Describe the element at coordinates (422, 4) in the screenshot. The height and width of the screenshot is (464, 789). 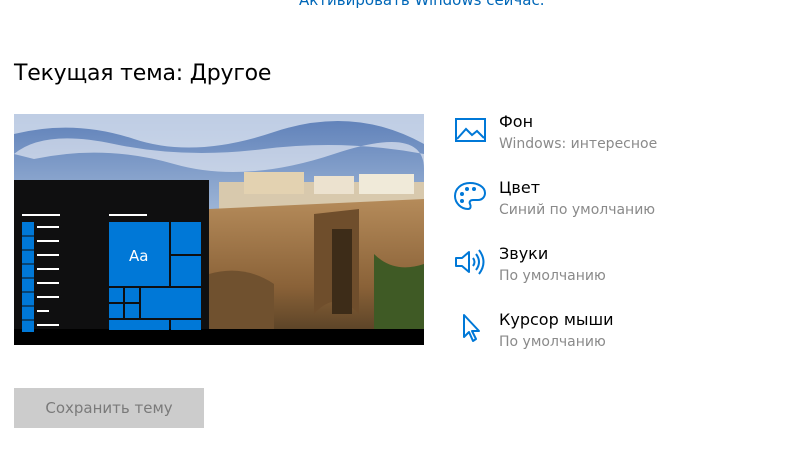
I see `activate-windows-link: Активировать Windows сейчас.` at that location.